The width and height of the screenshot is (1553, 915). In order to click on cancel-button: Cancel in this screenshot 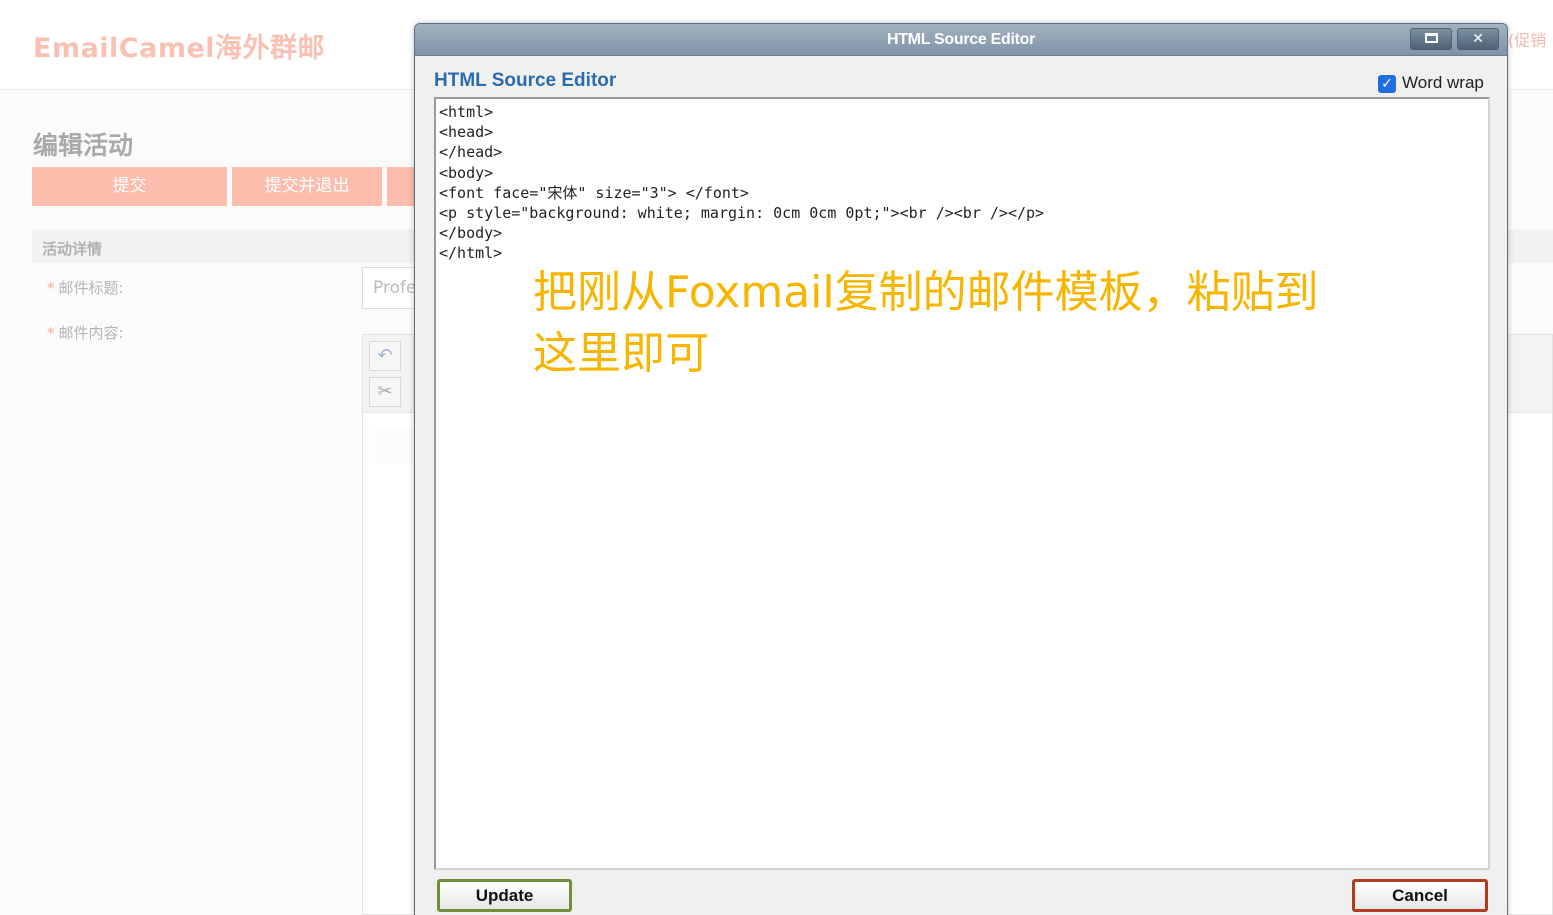, I will do `click(1420, 895)`.